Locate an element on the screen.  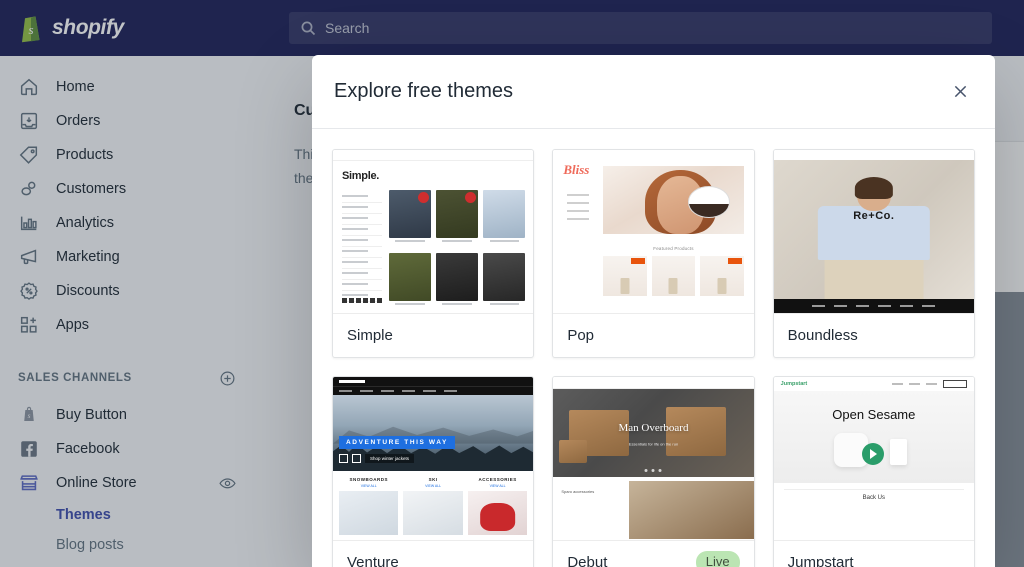
theme-thumbnail: Bliss Featured Products is located at coordinates (653, 231).